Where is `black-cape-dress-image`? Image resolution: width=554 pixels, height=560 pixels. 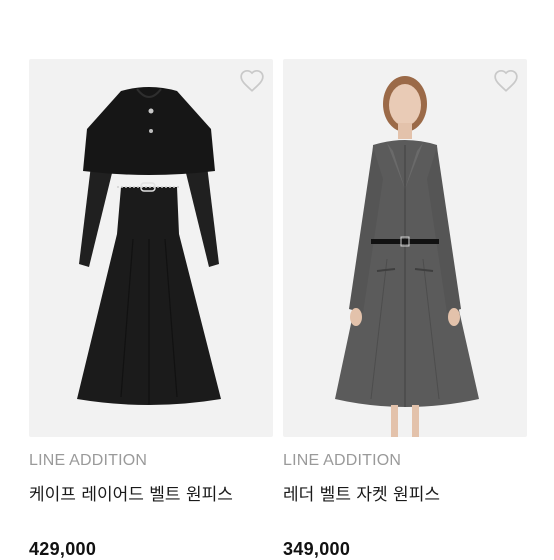
black-cape-dress-image is located at coordinates (149, 246).